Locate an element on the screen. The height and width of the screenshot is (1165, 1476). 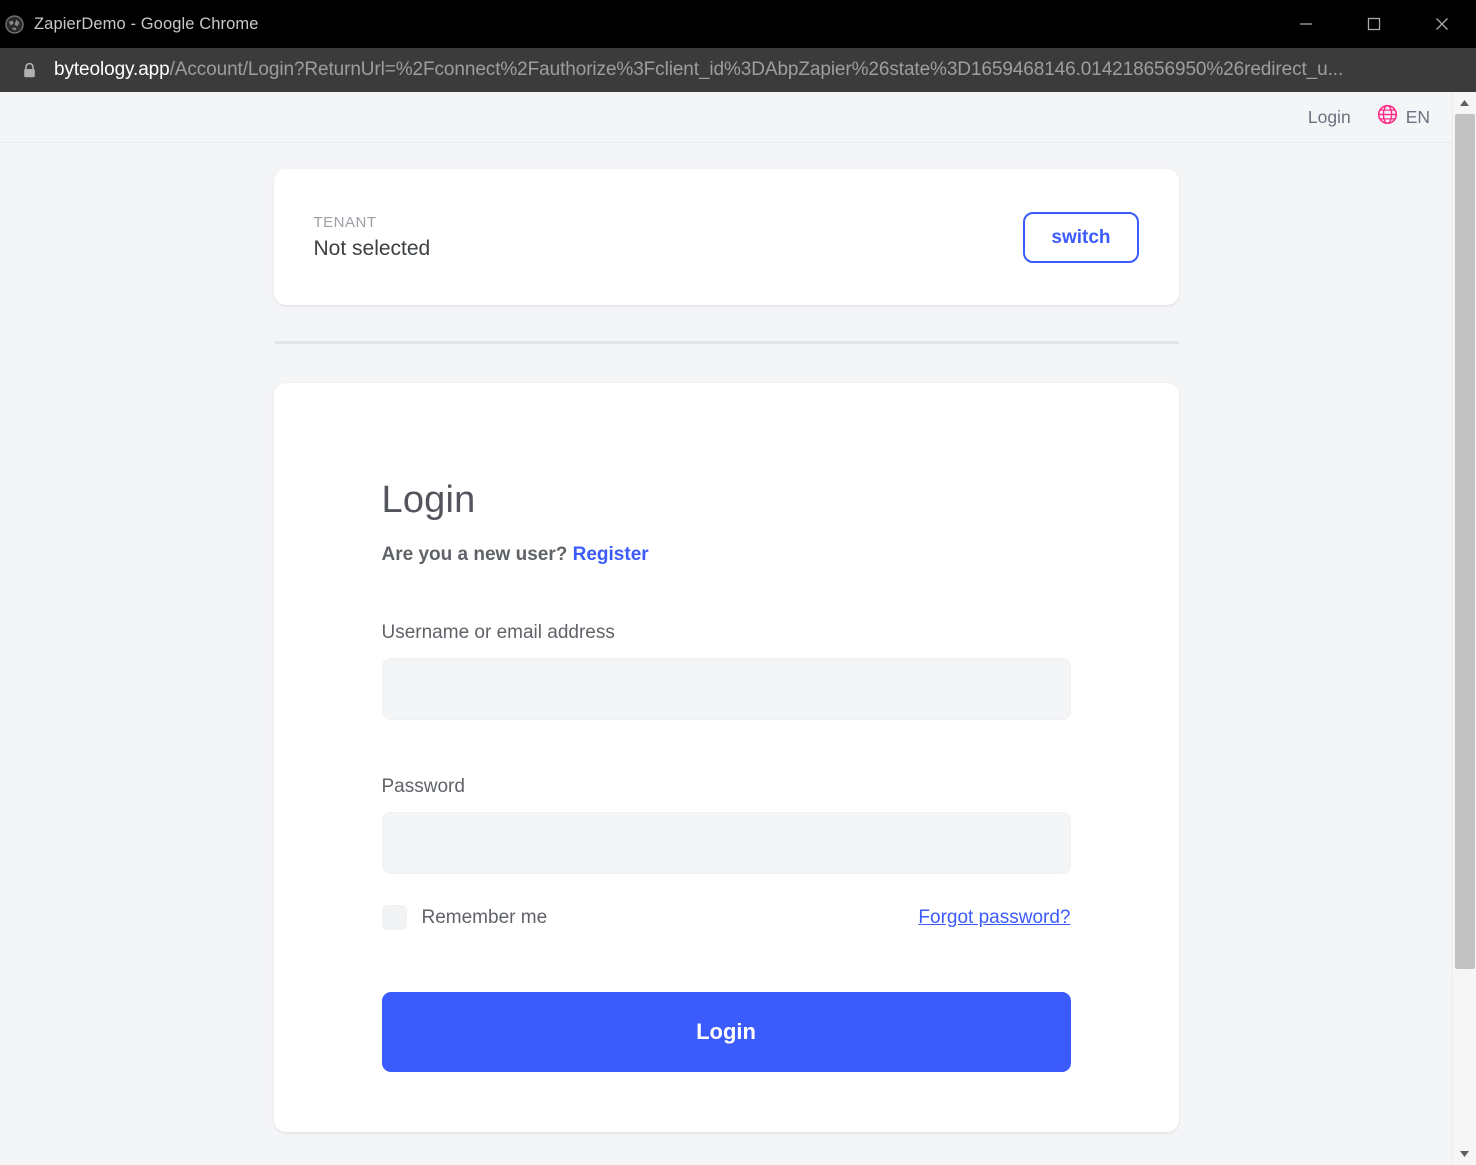
window-controls is located at coordinates (1374, 24).